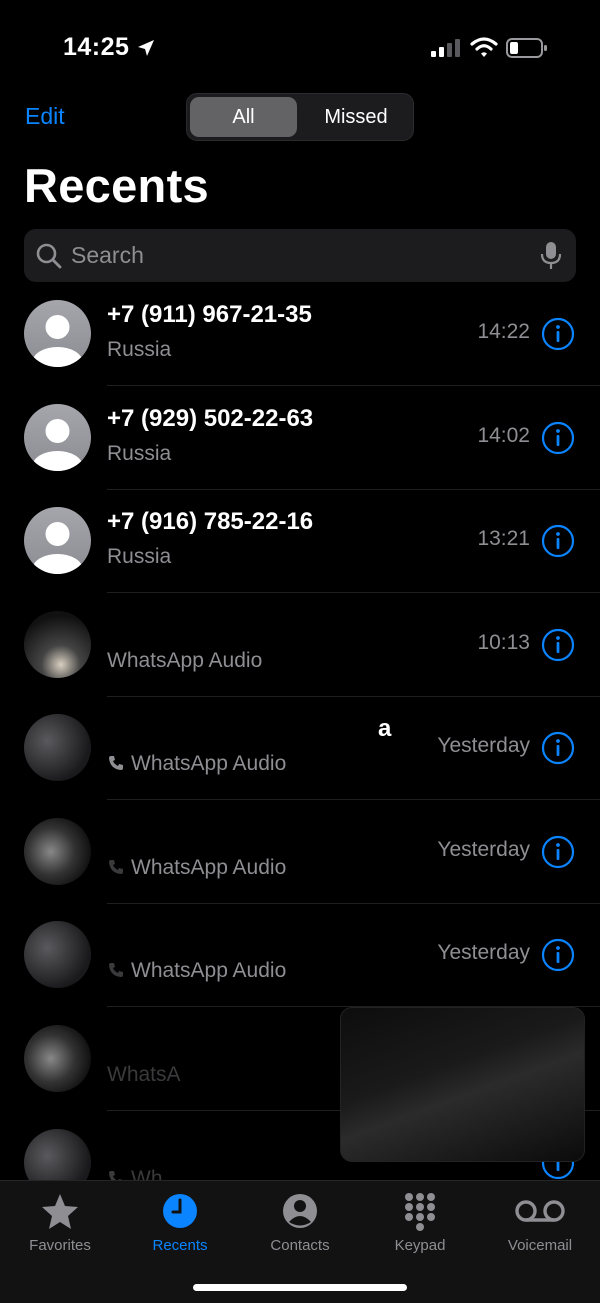  I want to click on clock-icon, so click(180, 1211).